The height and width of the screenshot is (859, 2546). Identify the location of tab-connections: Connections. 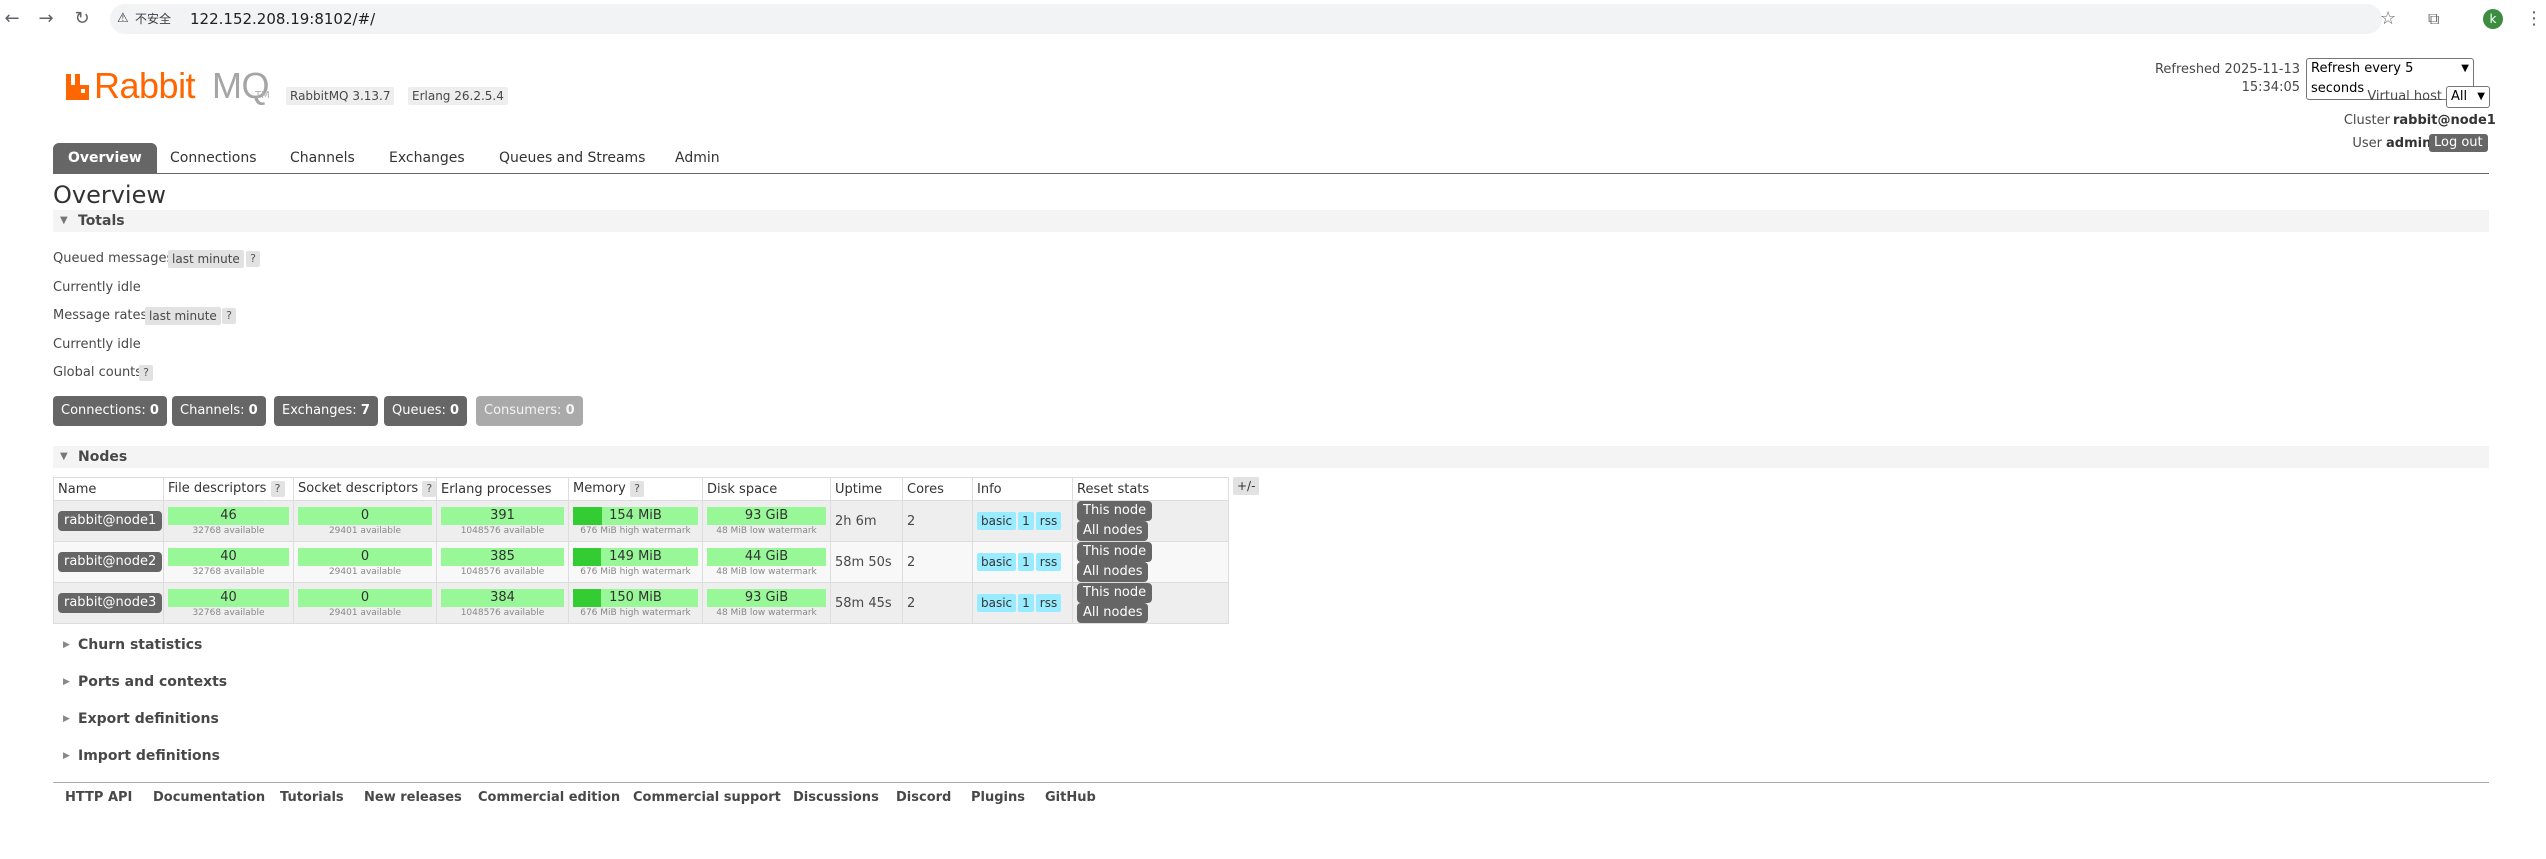
(213, 158).